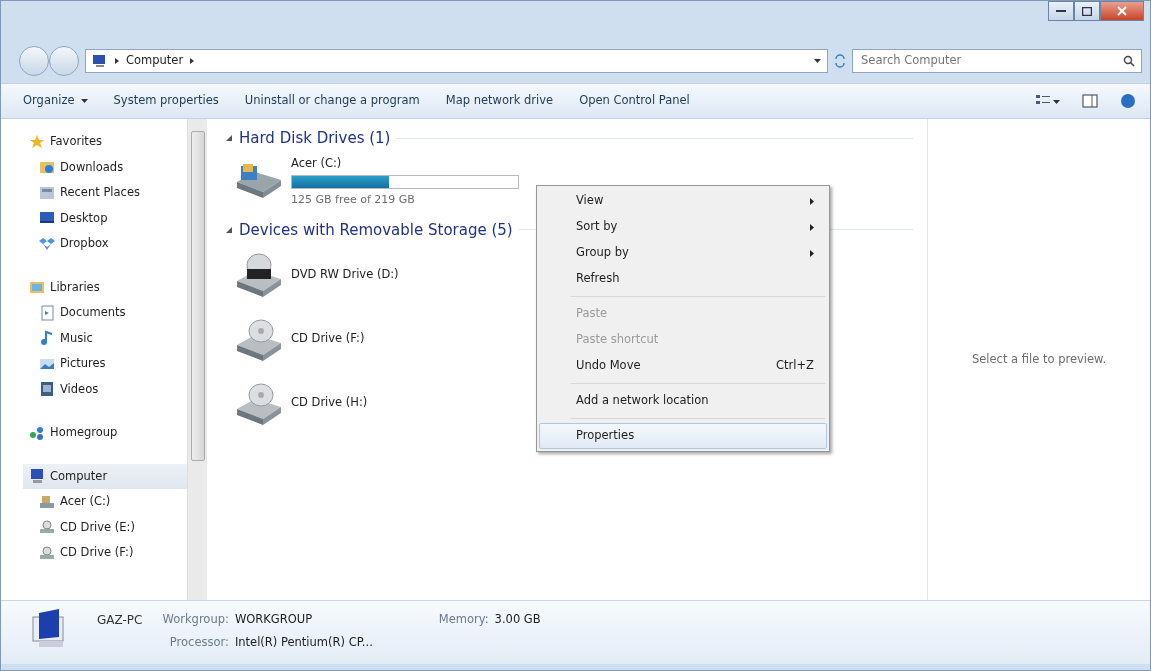  Describe the element at coordinates (683, 366) in the screenshot. I see `menu-item: Undo Move Ctrl+Z` at that location.